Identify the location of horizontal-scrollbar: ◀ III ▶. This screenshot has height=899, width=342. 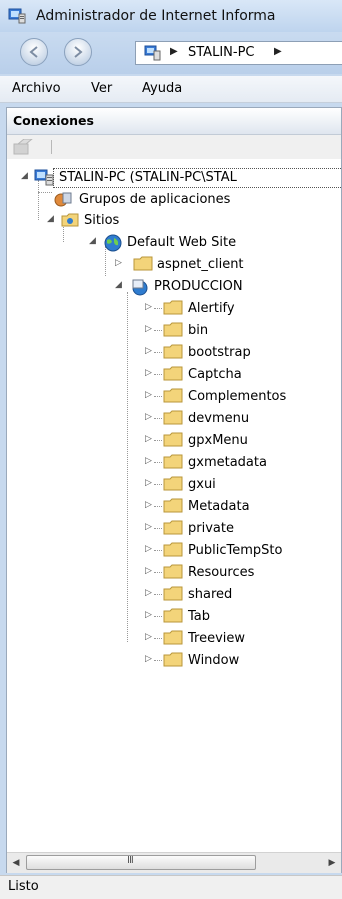
(174, 862).